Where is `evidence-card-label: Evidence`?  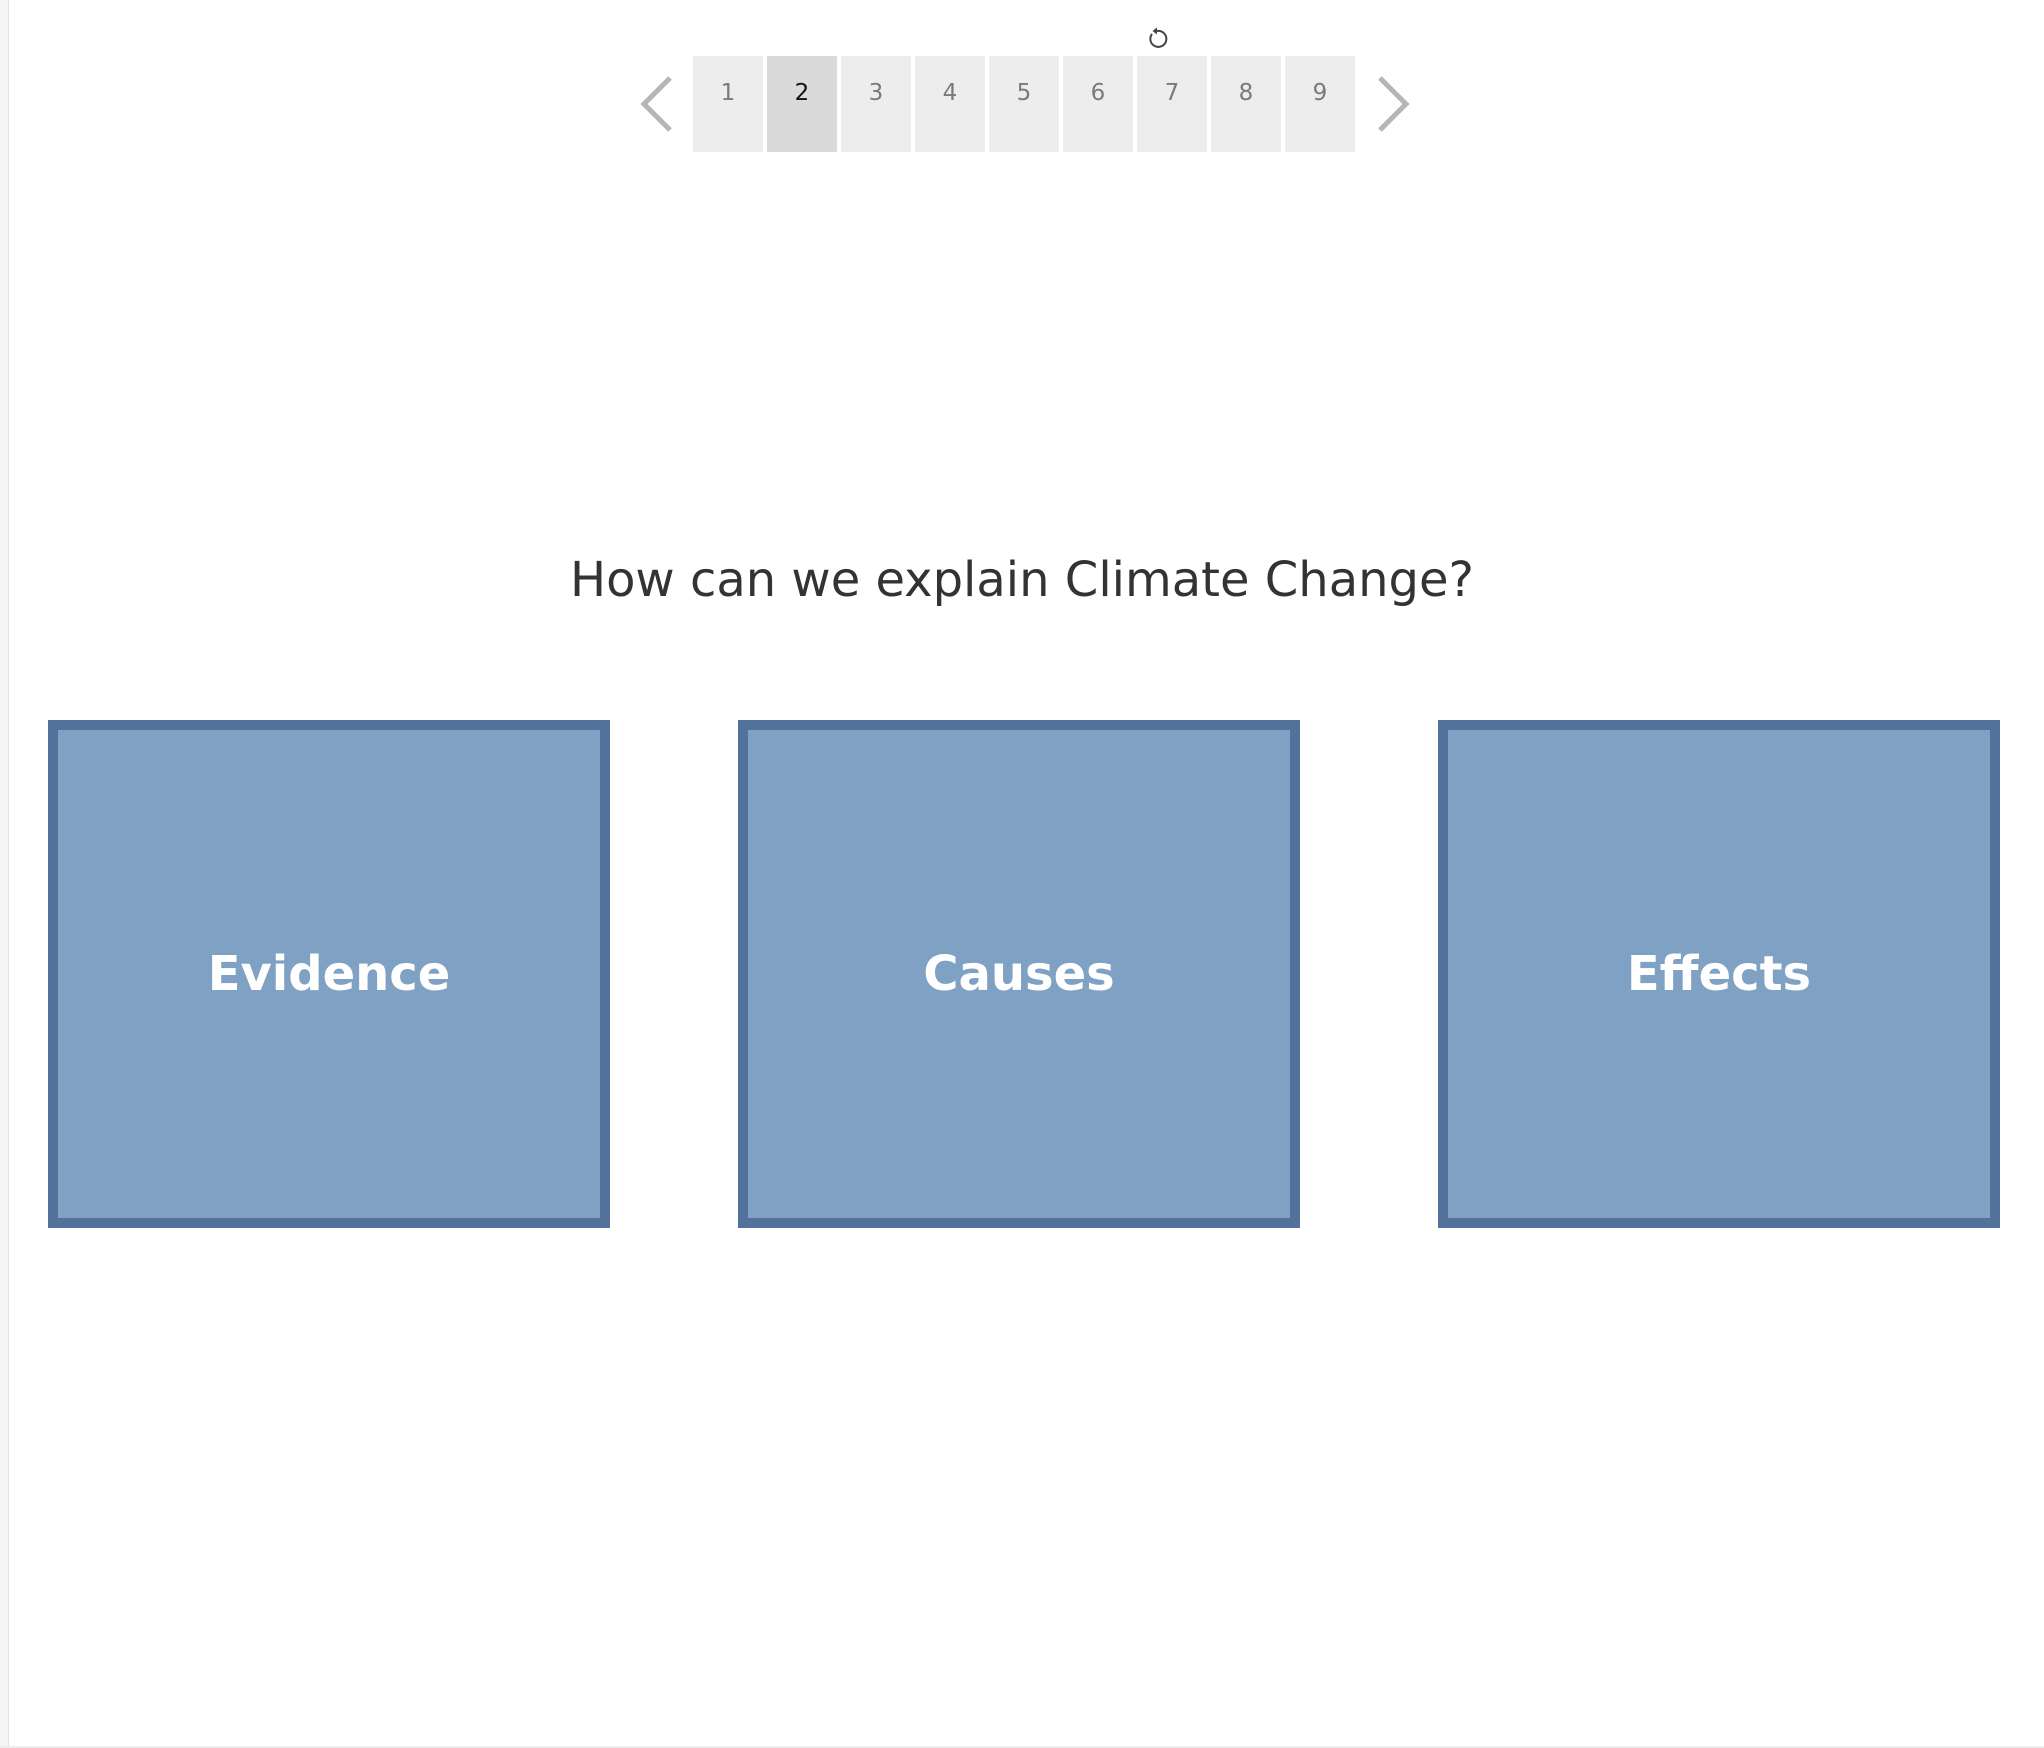
evidence-card-label: Evidence is located at coordinates (329, 974).